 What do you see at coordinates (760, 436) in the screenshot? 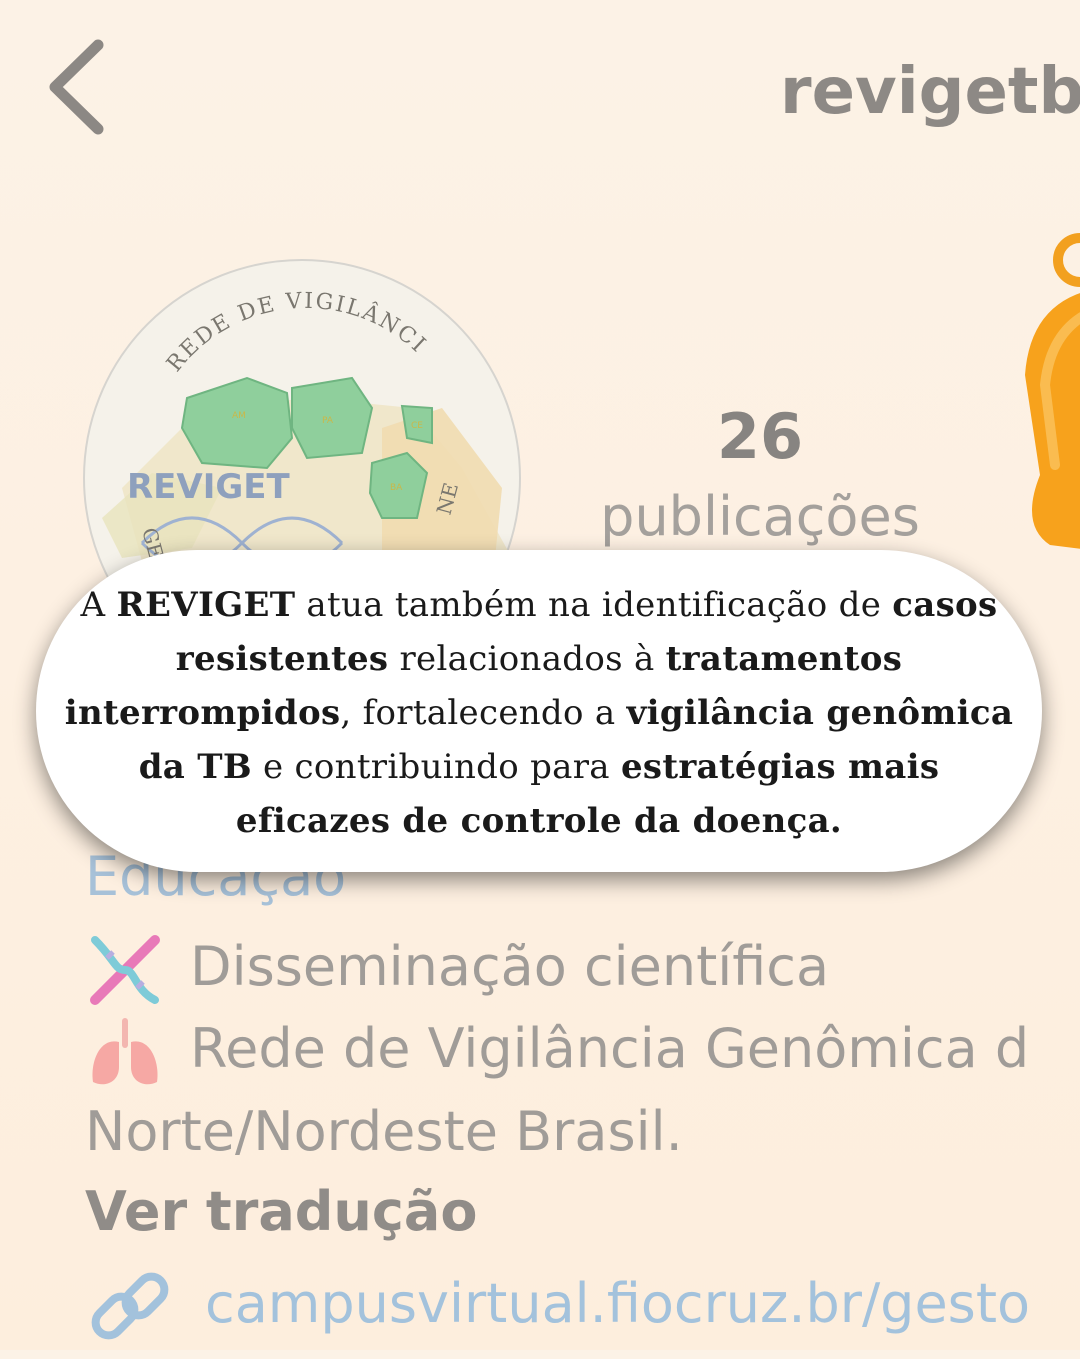
I see `posts-count: 26` at bounding box center [760, 436].